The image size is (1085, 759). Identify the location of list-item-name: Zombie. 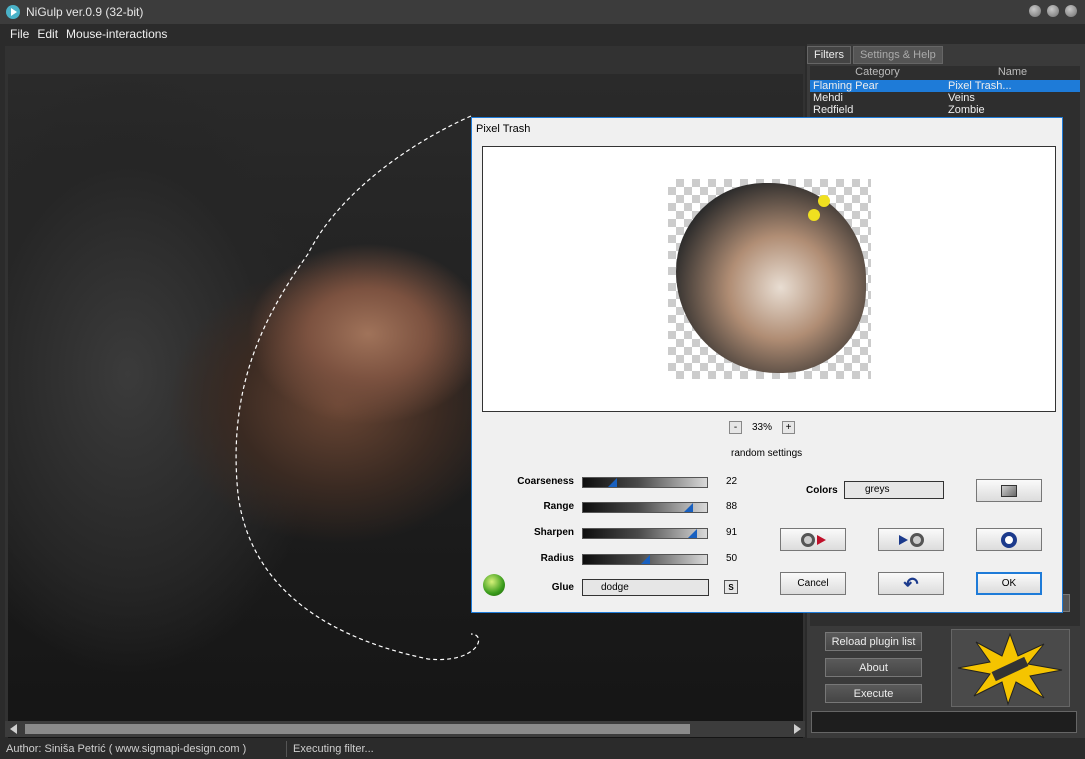
(966, 110).